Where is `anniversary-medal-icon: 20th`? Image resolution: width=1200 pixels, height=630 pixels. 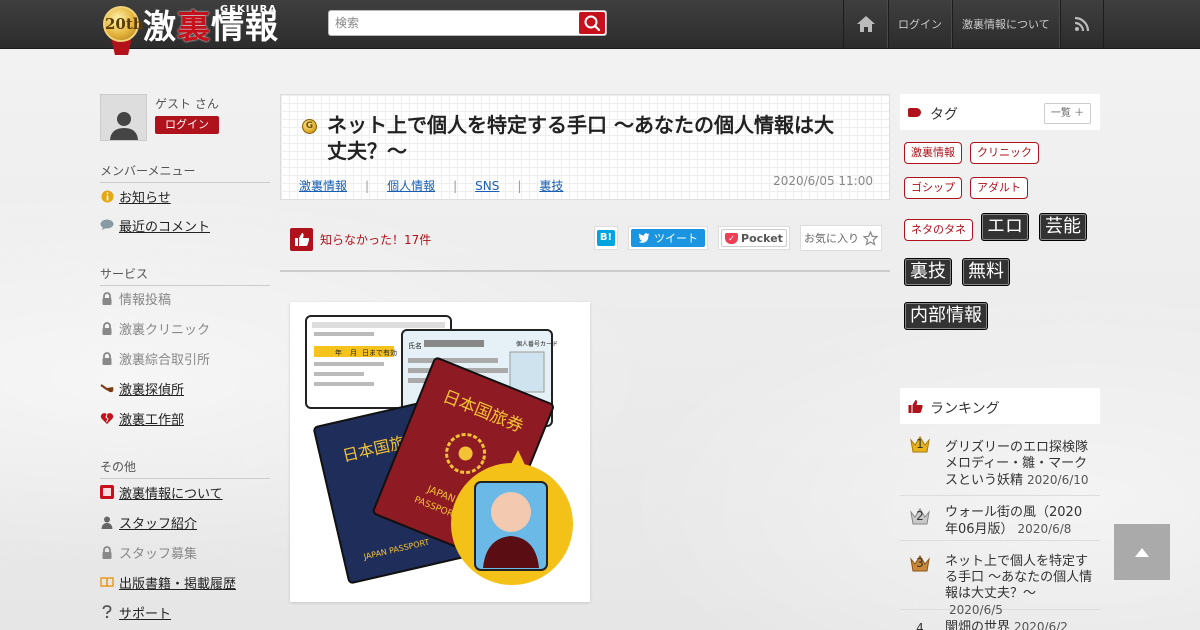 anniversary-medal-icon: 20th is located at coordinates (123, 24).